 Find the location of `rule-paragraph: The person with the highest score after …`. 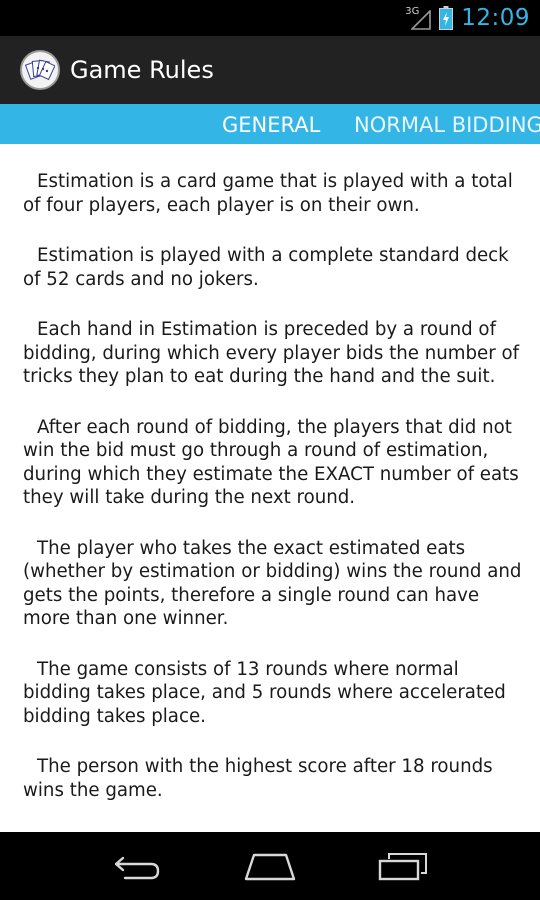

rule-paragraph: The person with the highest score after … is located at coordinates (258, 778).